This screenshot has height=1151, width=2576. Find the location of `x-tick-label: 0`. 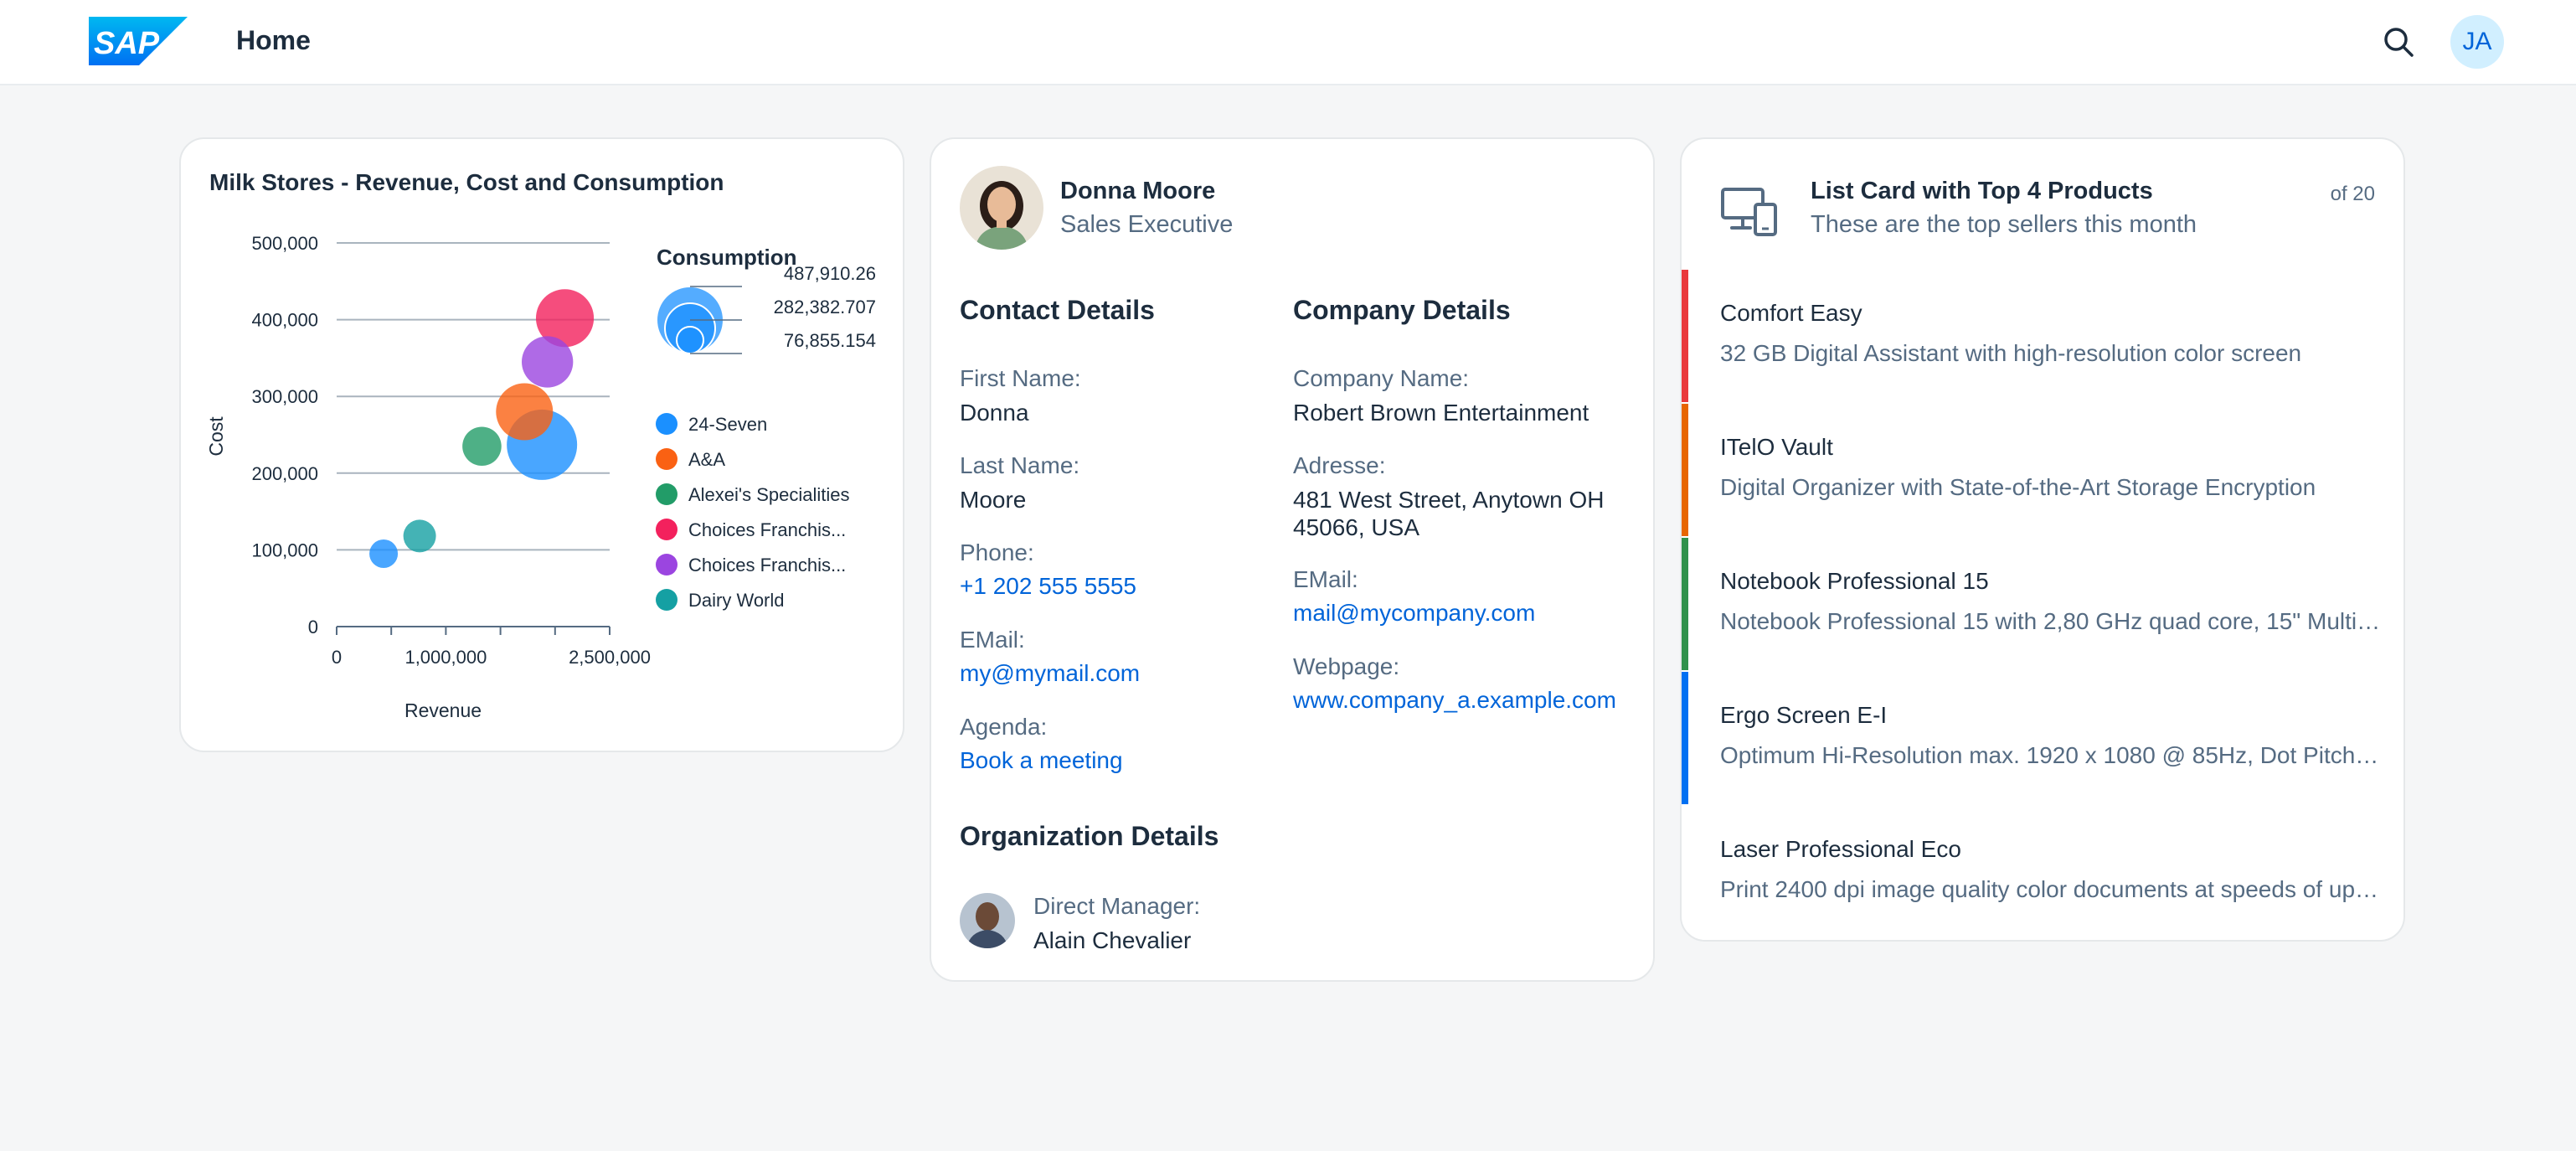

x-tick-label: 0 is located at coordinates (337, 658).